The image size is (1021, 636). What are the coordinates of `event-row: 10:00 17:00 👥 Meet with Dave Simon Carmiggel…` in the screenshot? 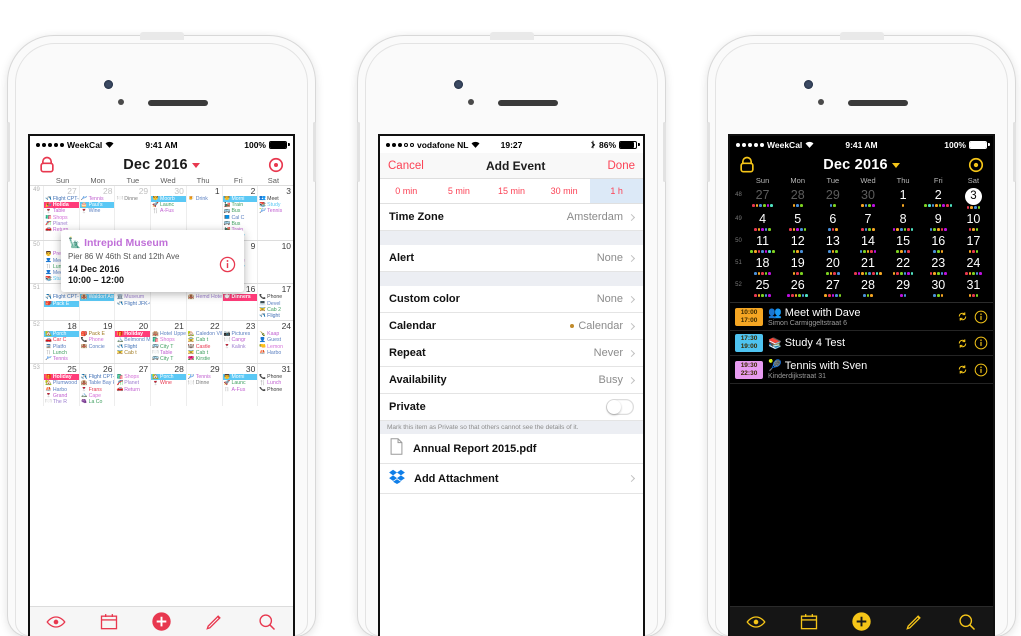 It's located at (861, 317).